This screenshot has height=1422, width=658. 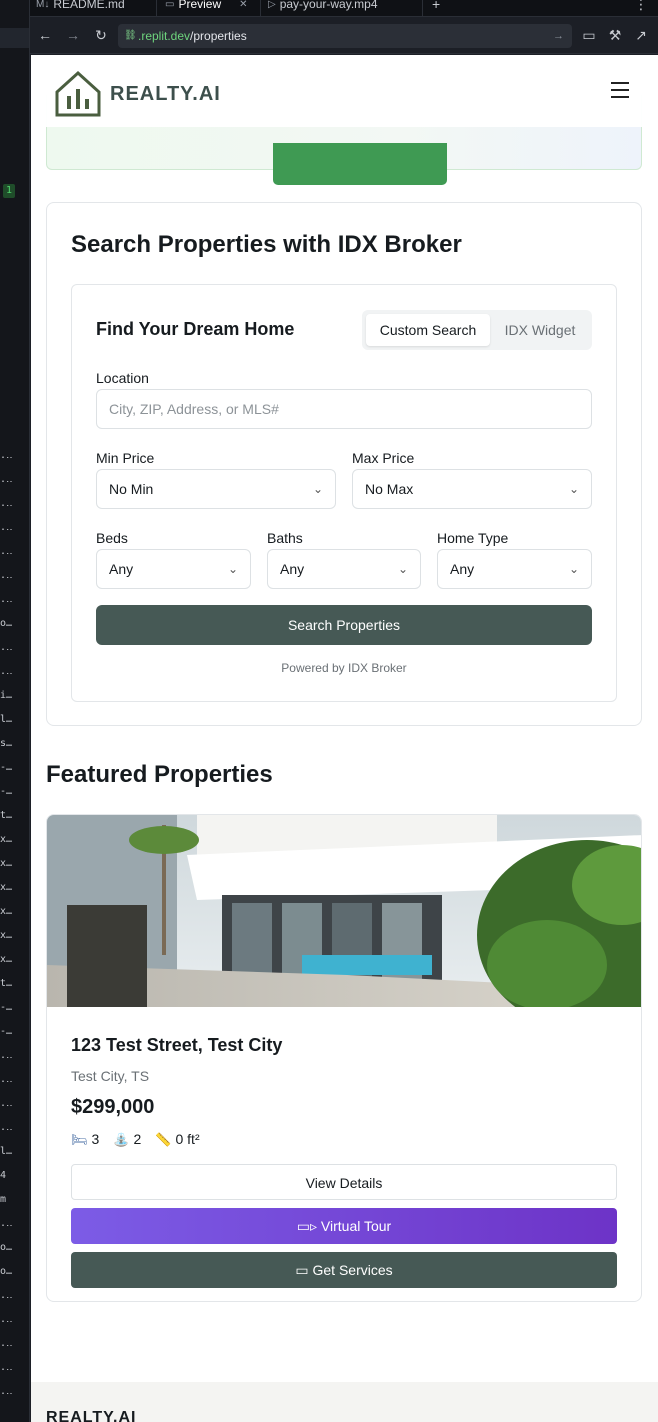 I want to click on gutter-text: m, so click(x=3, y=1199).